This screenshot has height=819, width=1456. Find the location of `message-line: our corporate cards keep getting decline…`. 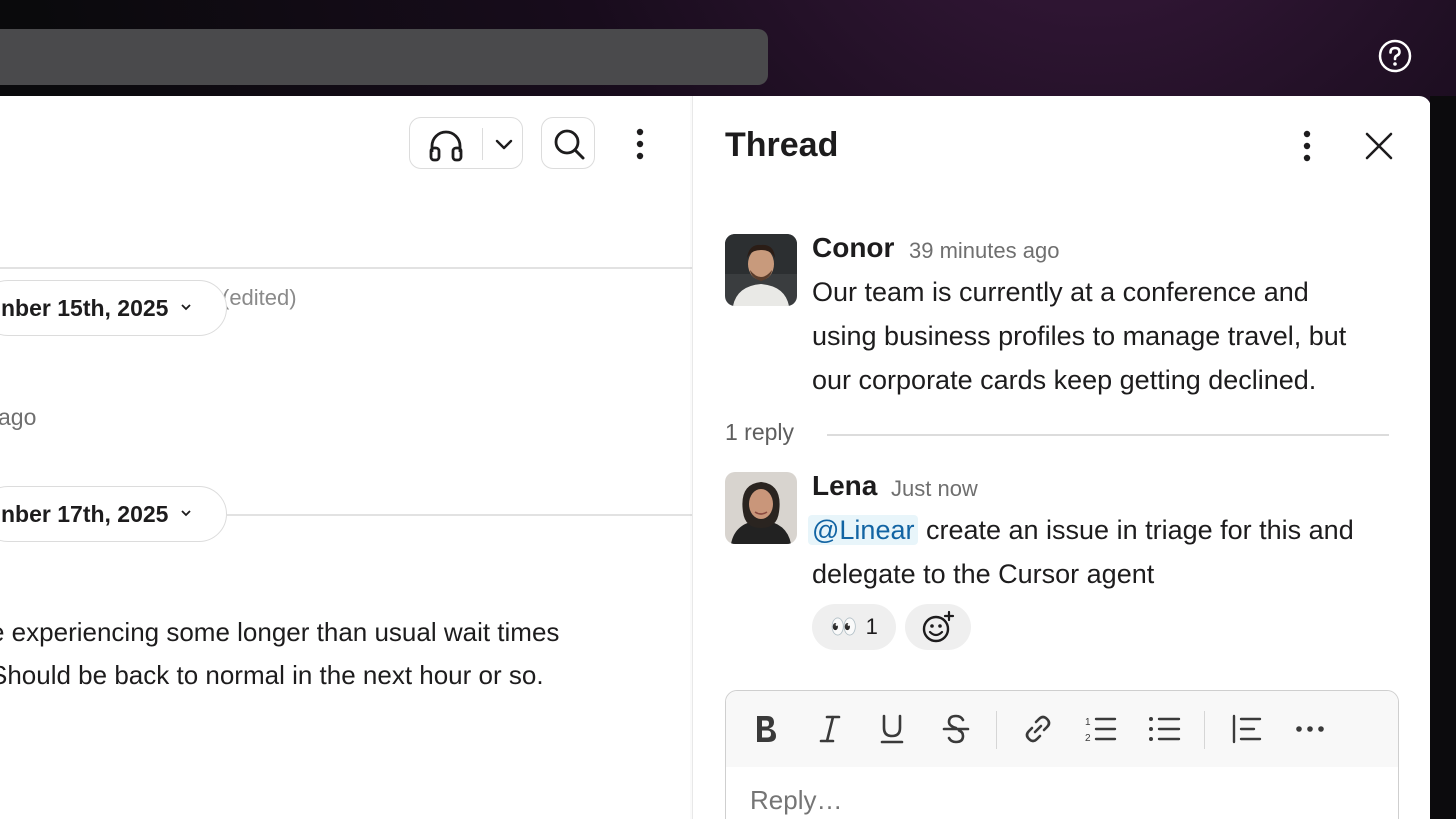

message-line: our corporate cards keep getting decline… is located at coordinates (1064, 380).